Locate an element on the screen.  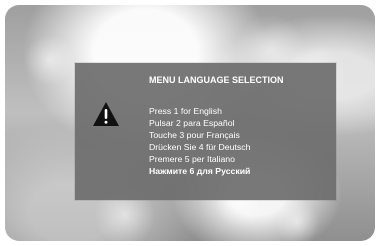
language-option-italian: Premere 5 per Italiano is located at coordinates (199, 159).